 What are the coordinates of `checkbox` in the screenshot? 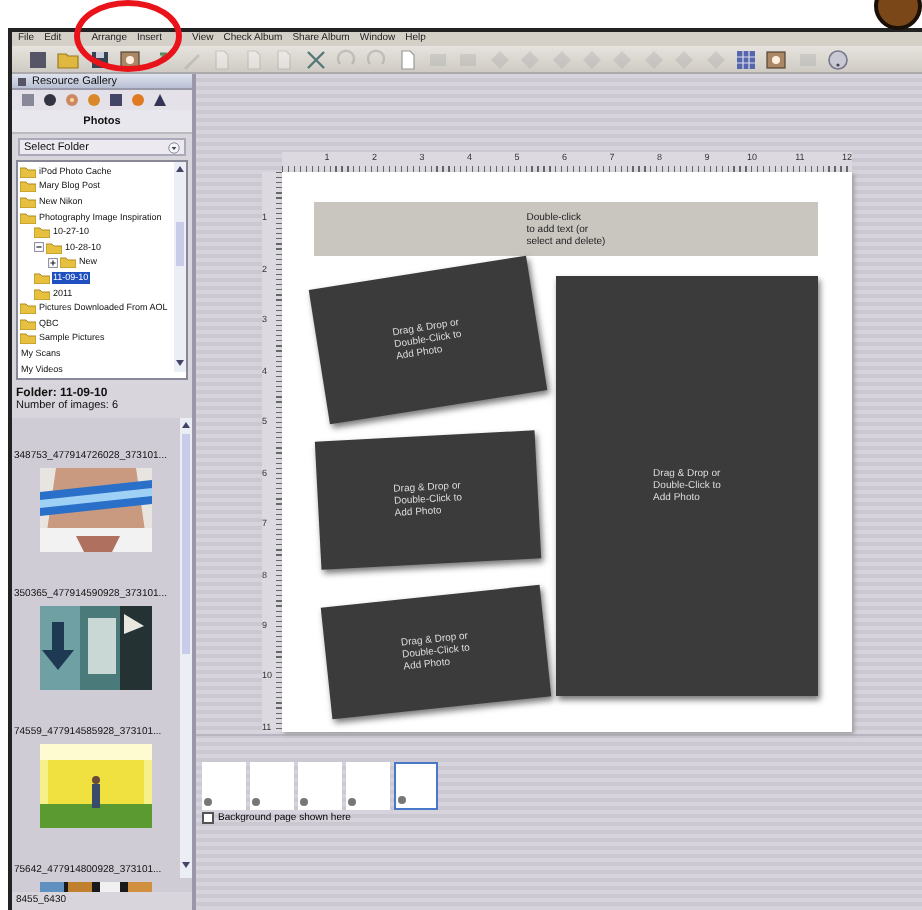 It's located at (208, 818).